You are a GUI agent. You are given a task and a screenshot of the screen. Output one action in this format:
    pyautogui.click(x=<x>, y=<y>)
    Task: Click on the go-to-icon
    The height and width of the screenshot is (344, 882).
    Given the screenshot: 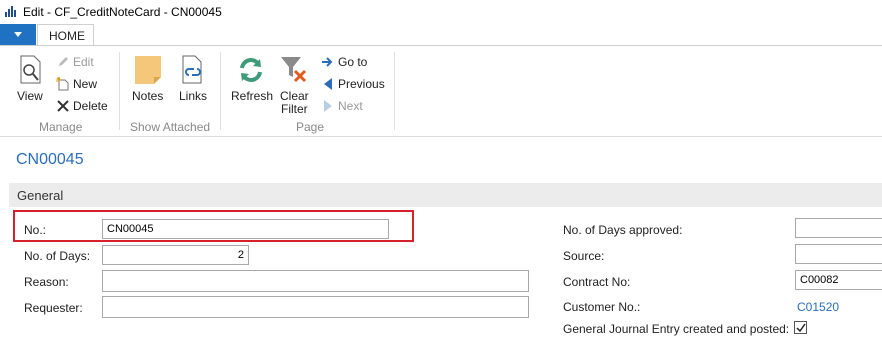 What is the action you would take?
    pyautogui.click(x=327, y=62)
    